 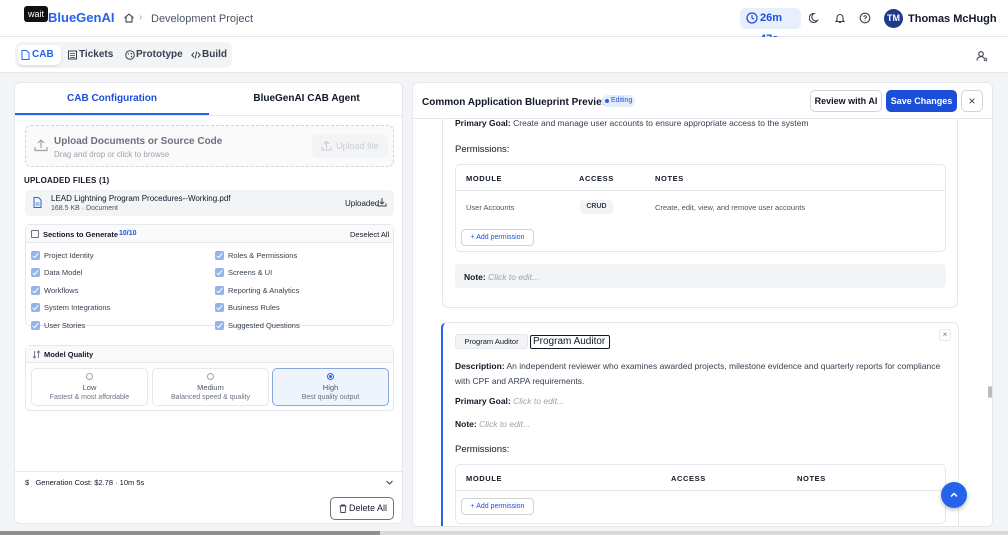 I want to click on select-all-checkbox, so click(x=35, y=234).